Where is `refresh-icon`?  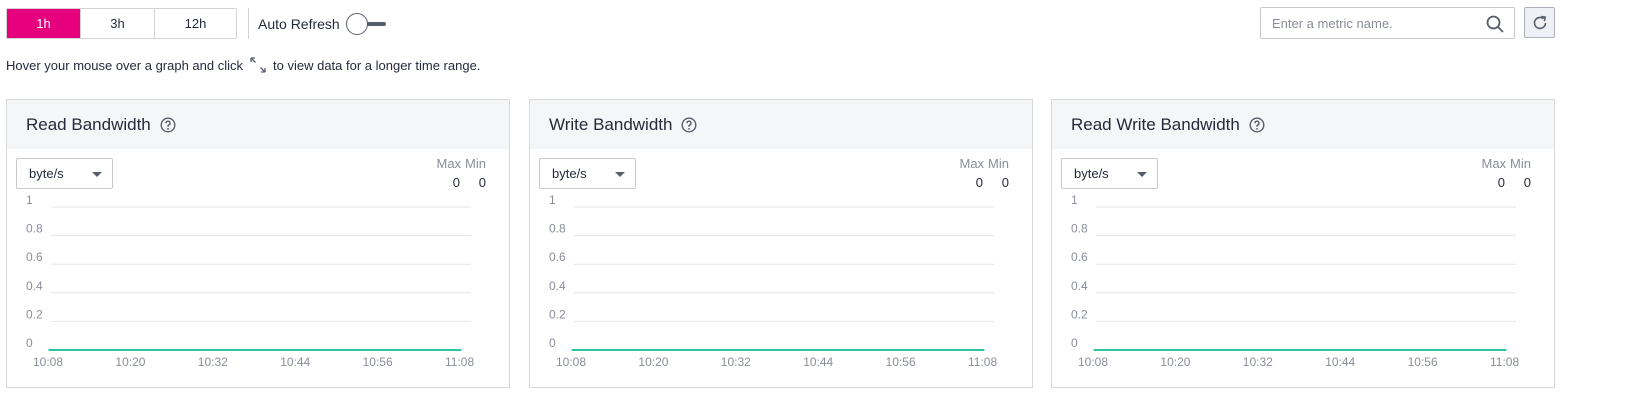 refresh-icon is located at coordinates (1539, 22).